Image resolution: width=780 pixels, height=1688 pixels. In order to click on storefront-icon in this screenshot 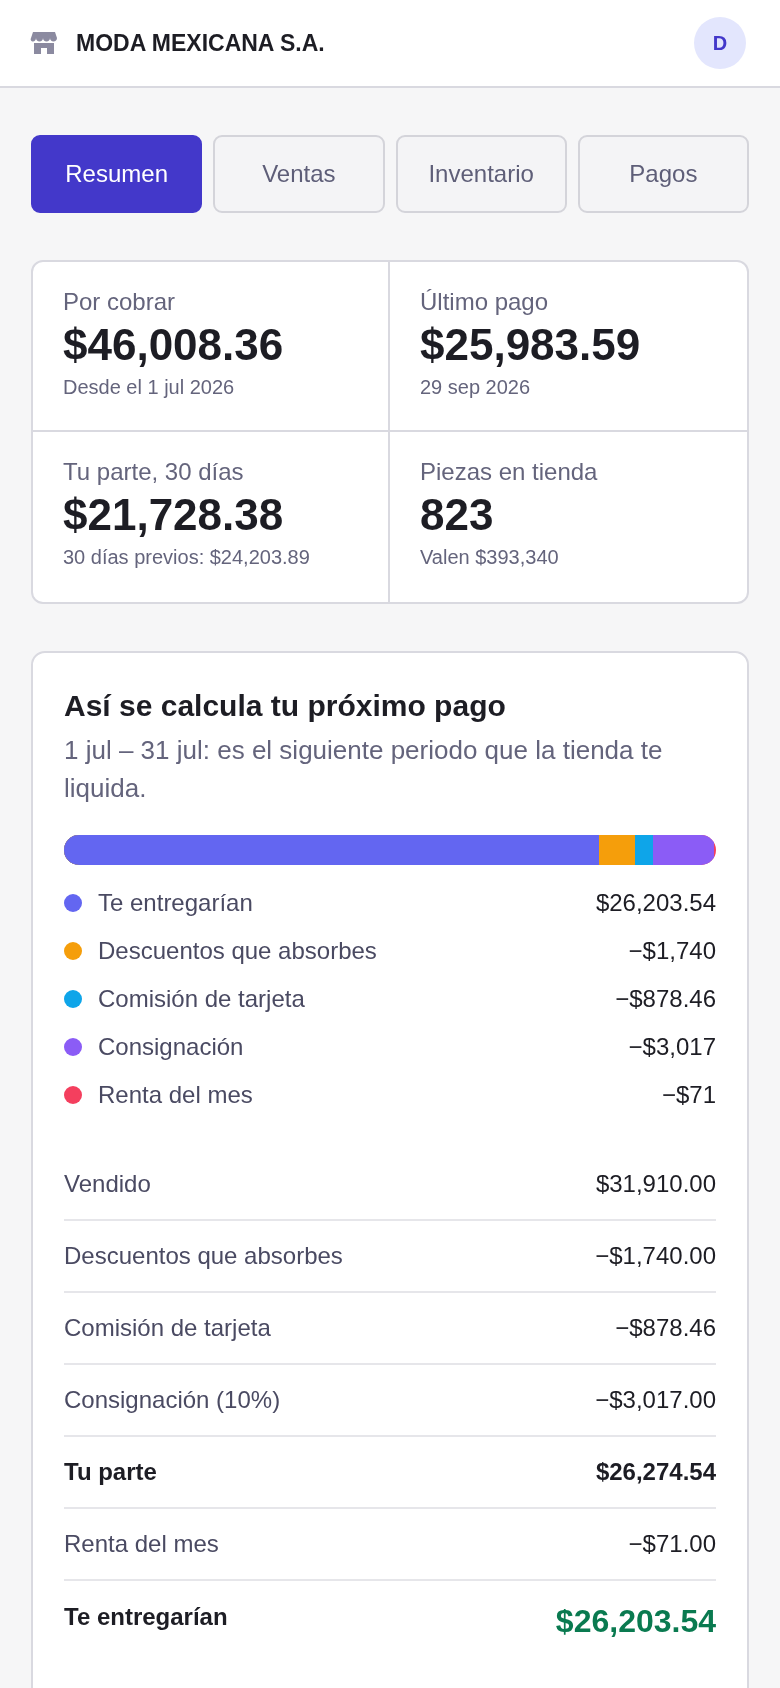, I will do `click(44, 43)`.